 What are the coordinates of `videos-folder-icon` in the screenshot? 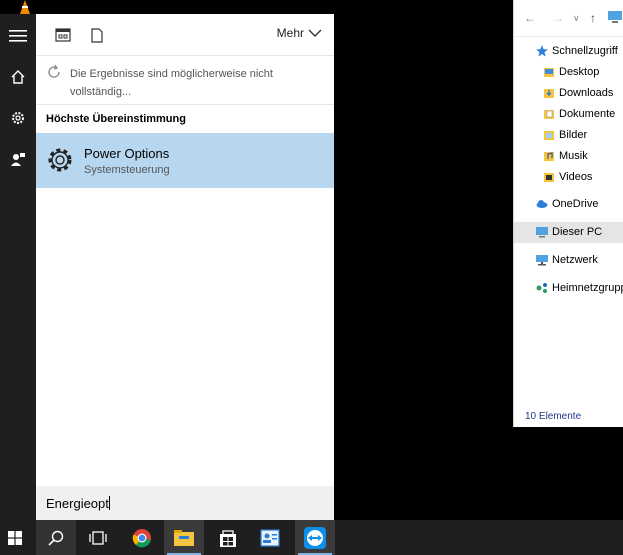 It's located at (549, 177).